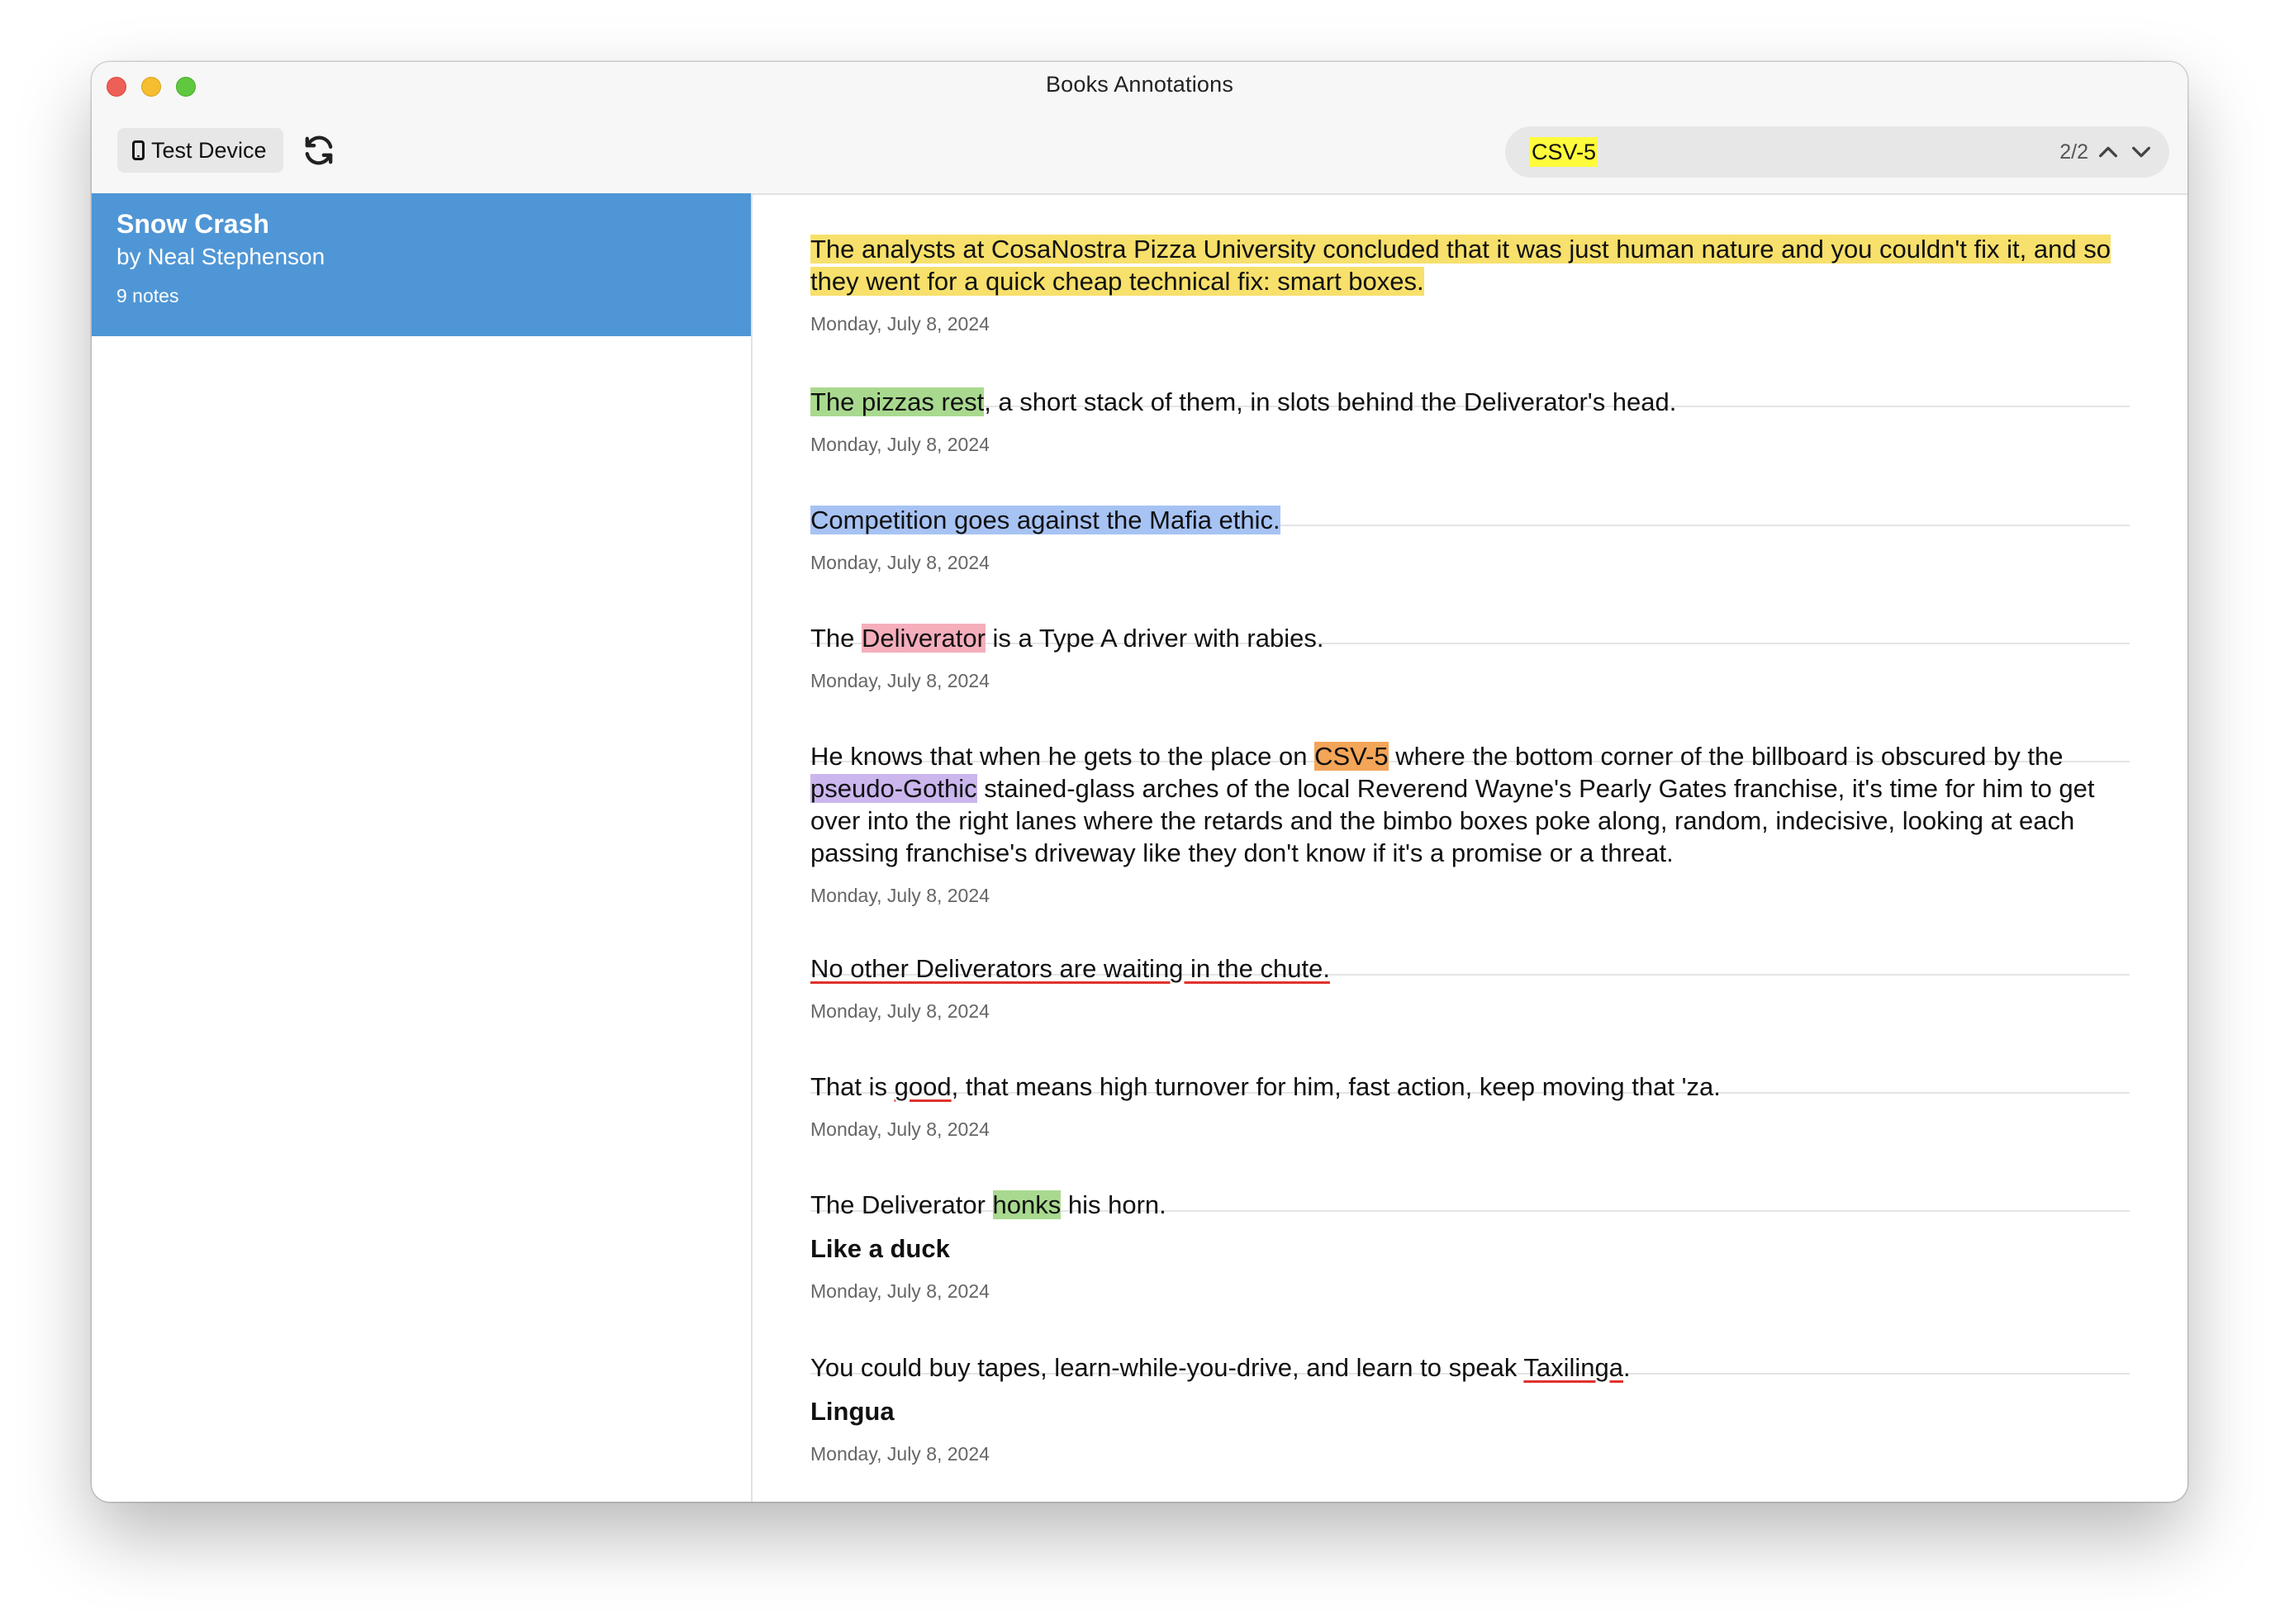 This screenshot has height=1624, width=2280. Describe the element at coordinates (2073, 152) in the screenshot. I see `search-match-count: 2/2` at that location.